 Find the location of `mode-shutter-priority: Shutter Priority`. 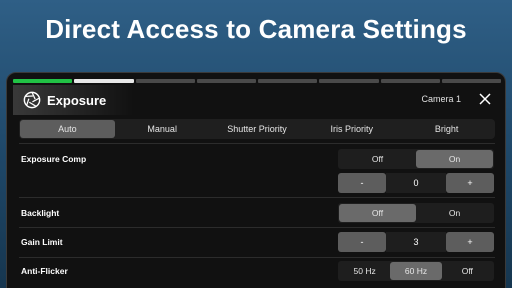

mode-shutter-priority: Shutter Priority is located at coordinates (257, 129).